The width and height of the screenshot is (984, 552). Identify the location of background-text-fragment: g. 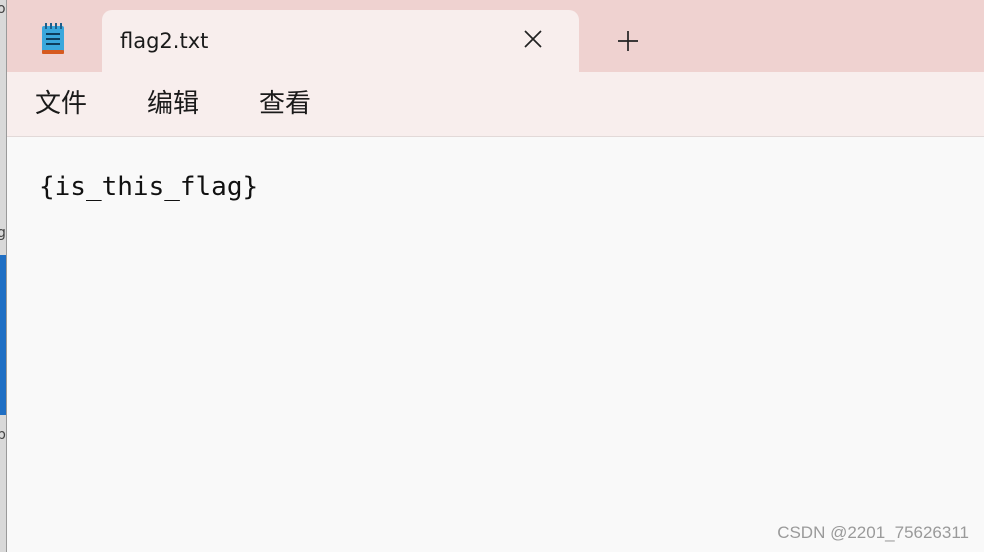
(3, 233).